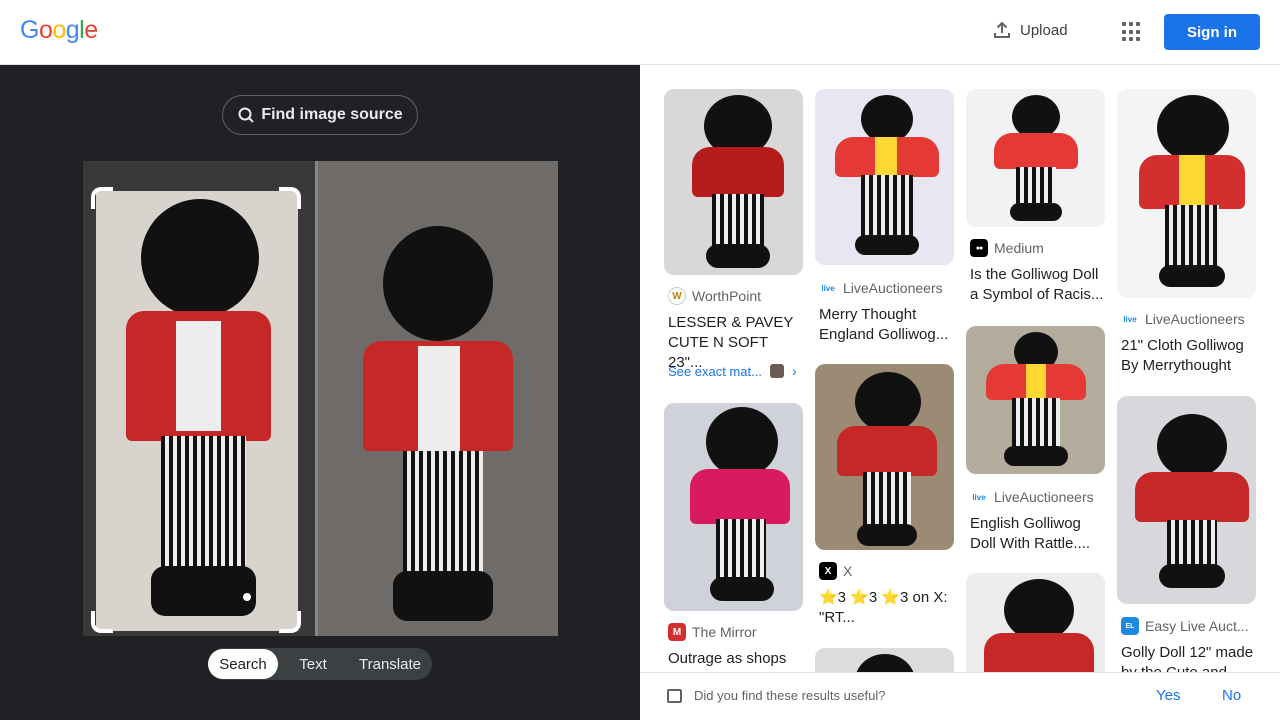 Image resolution: width=1280 pixels, height=720 pixels. I want to click on crop-handle-top-right, so click(290, 198).